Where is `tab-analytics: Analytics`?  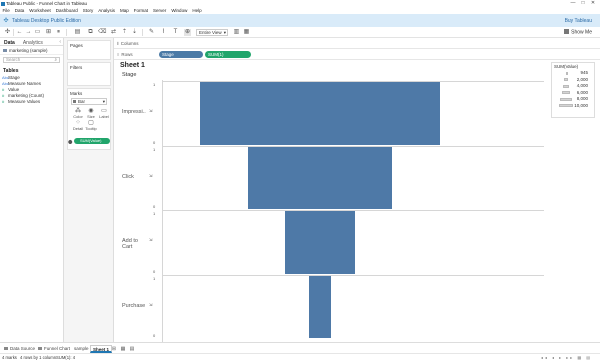
tab-analytics: Analytics is located at coordinates (33, 42).